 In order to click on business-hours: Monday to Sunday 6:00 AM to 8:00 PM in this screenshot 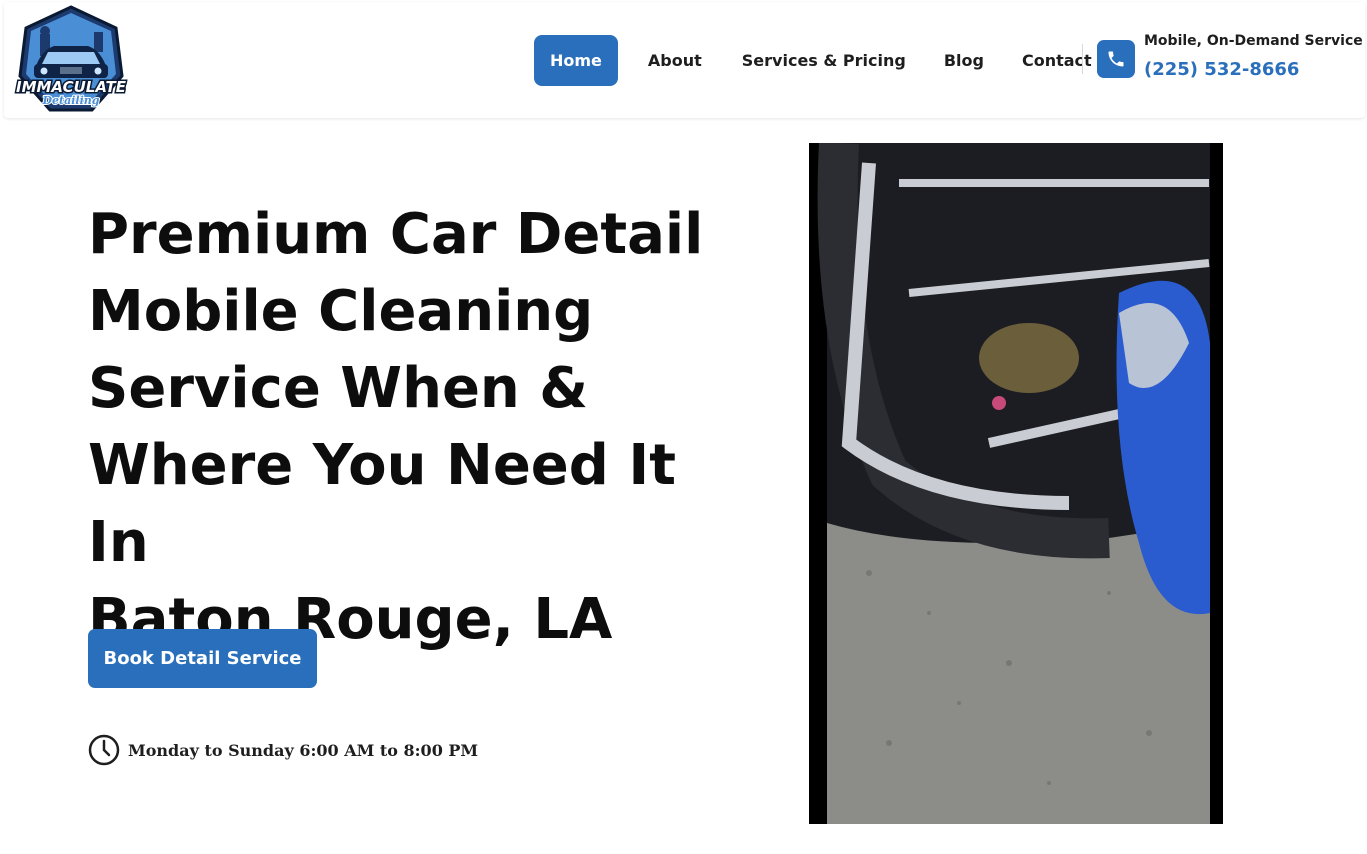, I will do `click(283, 750)`.